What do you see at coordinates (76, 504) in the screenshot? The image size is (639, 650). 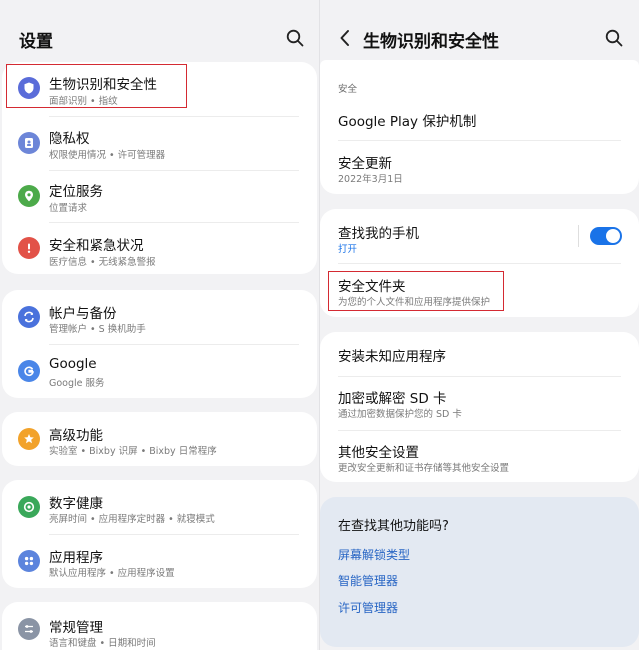 I see `item-label: 数字健康` at bounding box center [76, 504].